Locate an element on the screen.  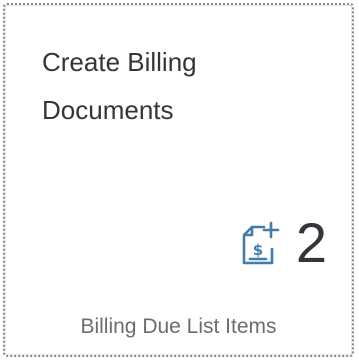
tile-title-line-1: Create Billing is located at coordinates (119, 62).